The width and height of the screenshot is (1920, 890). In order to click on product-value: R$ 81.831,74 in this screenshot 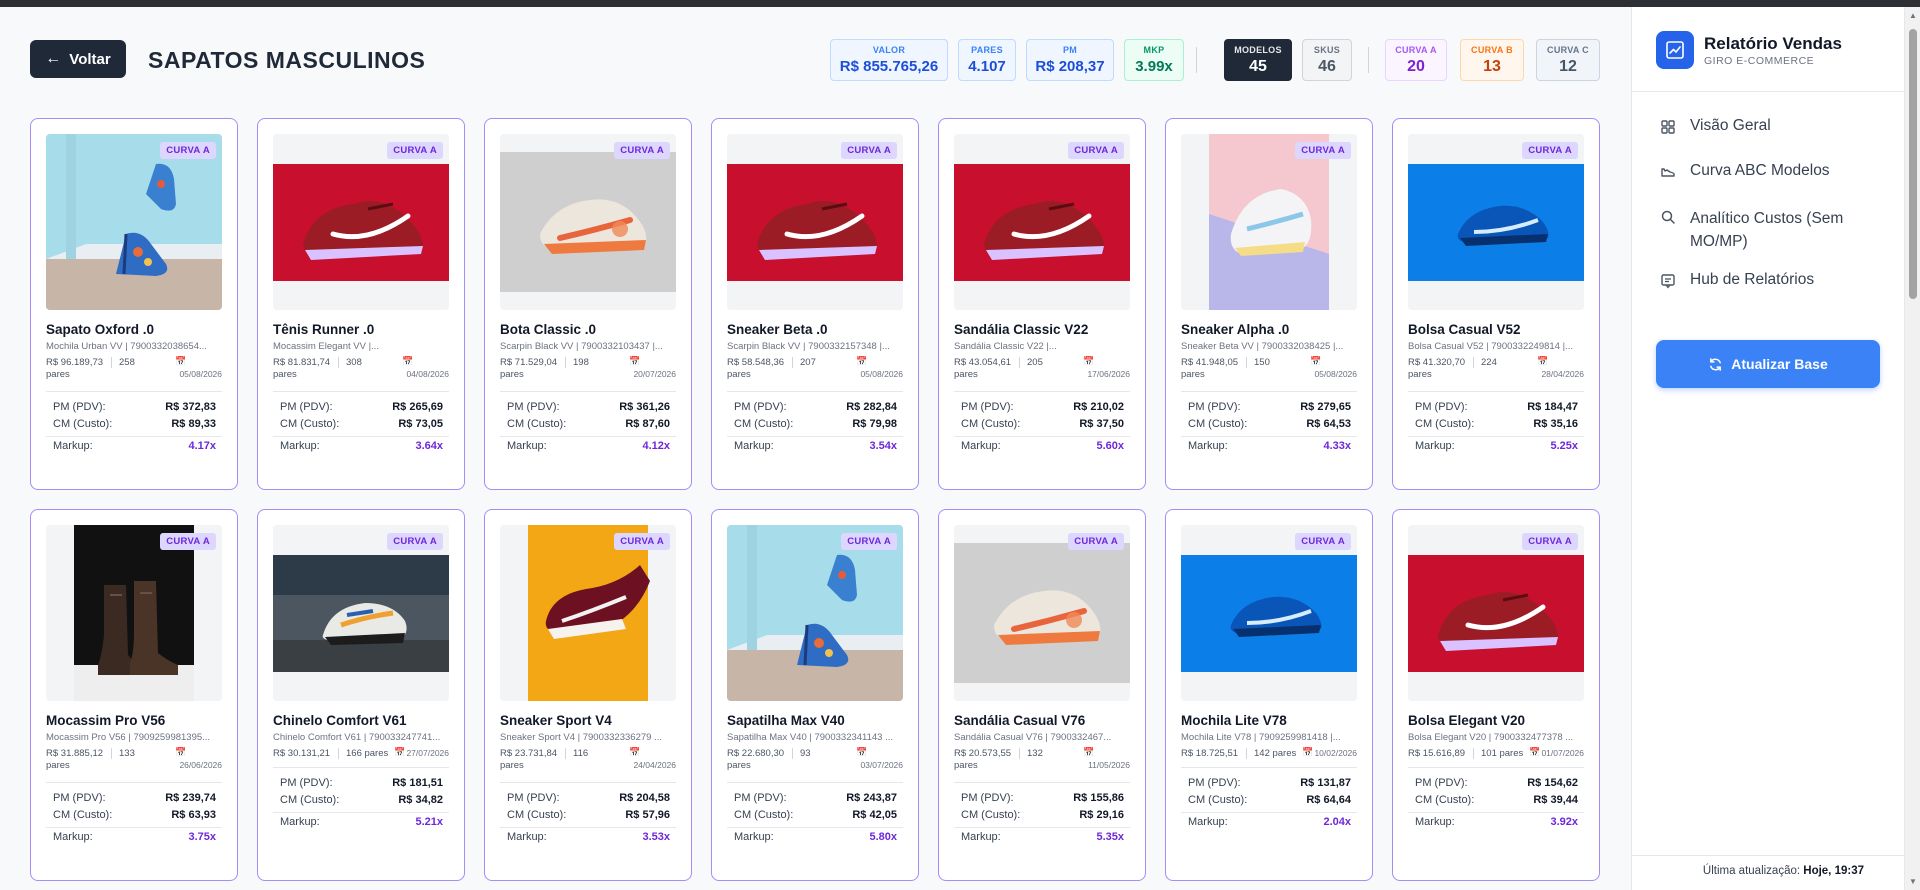, I will do `click(302, 362)`.